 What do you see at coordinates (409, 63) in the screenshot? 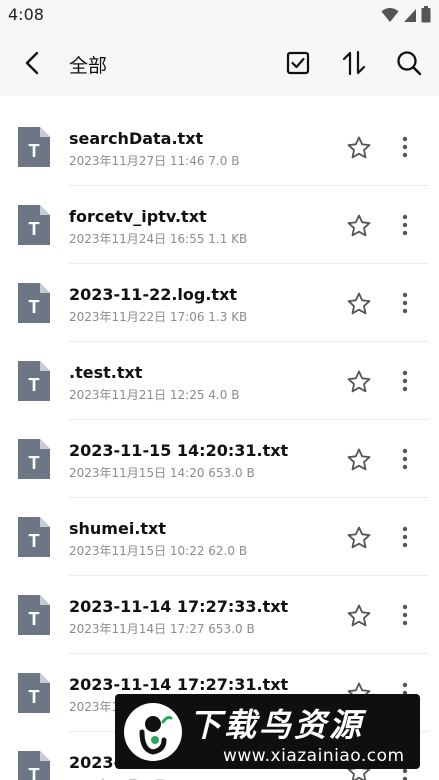
I see `search-icon` at bounding box center [409, 63].